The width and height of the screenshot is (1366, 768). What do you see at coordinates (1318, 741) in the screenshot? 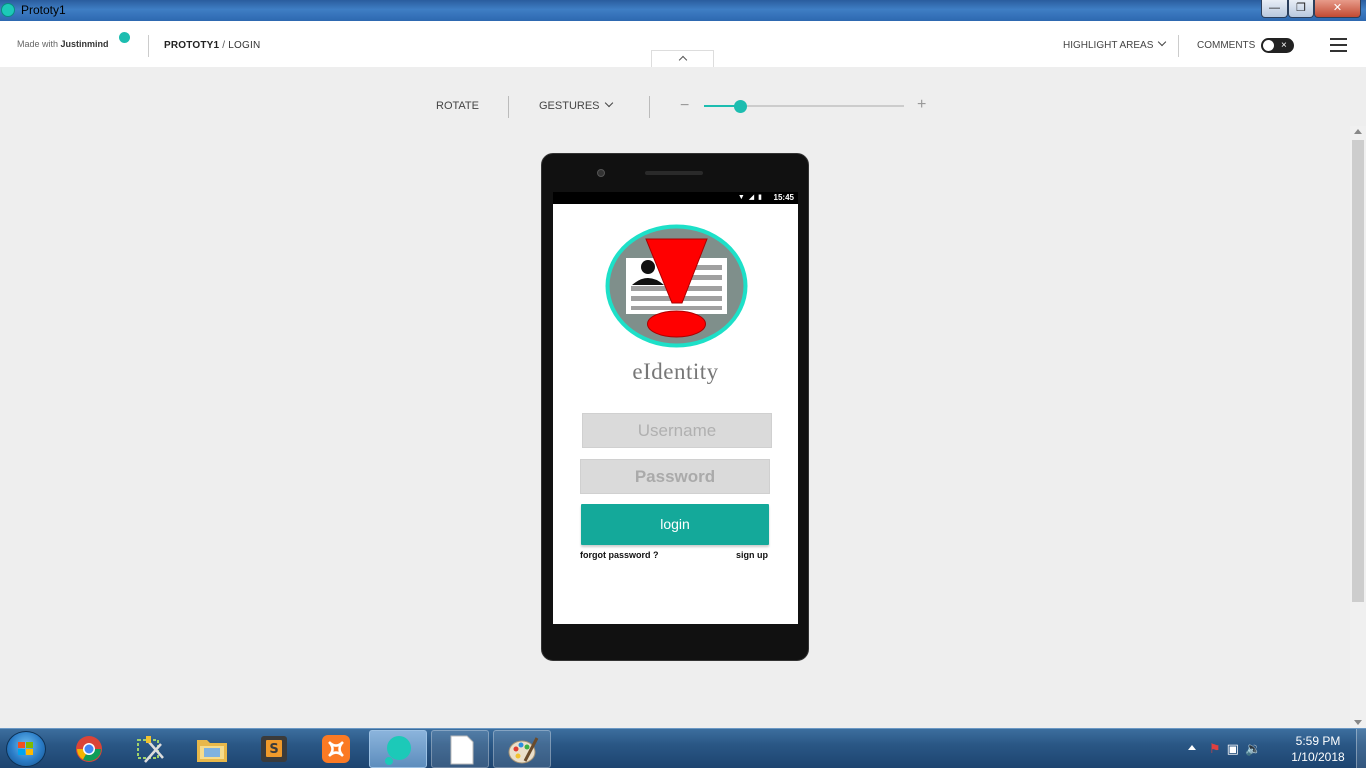
I see `clock-time: 5:59 PM` at bounding box center [1318, 741].